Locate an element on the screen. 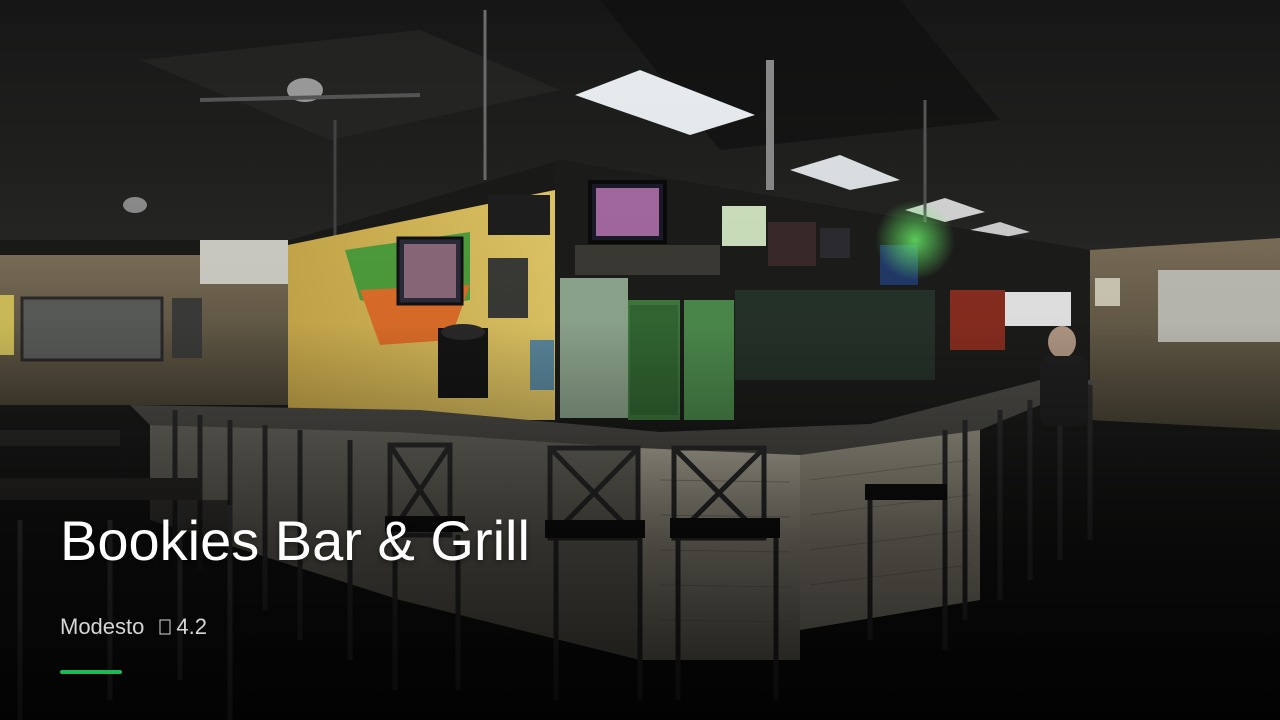  star-icon is located at coordinates (165, 627).